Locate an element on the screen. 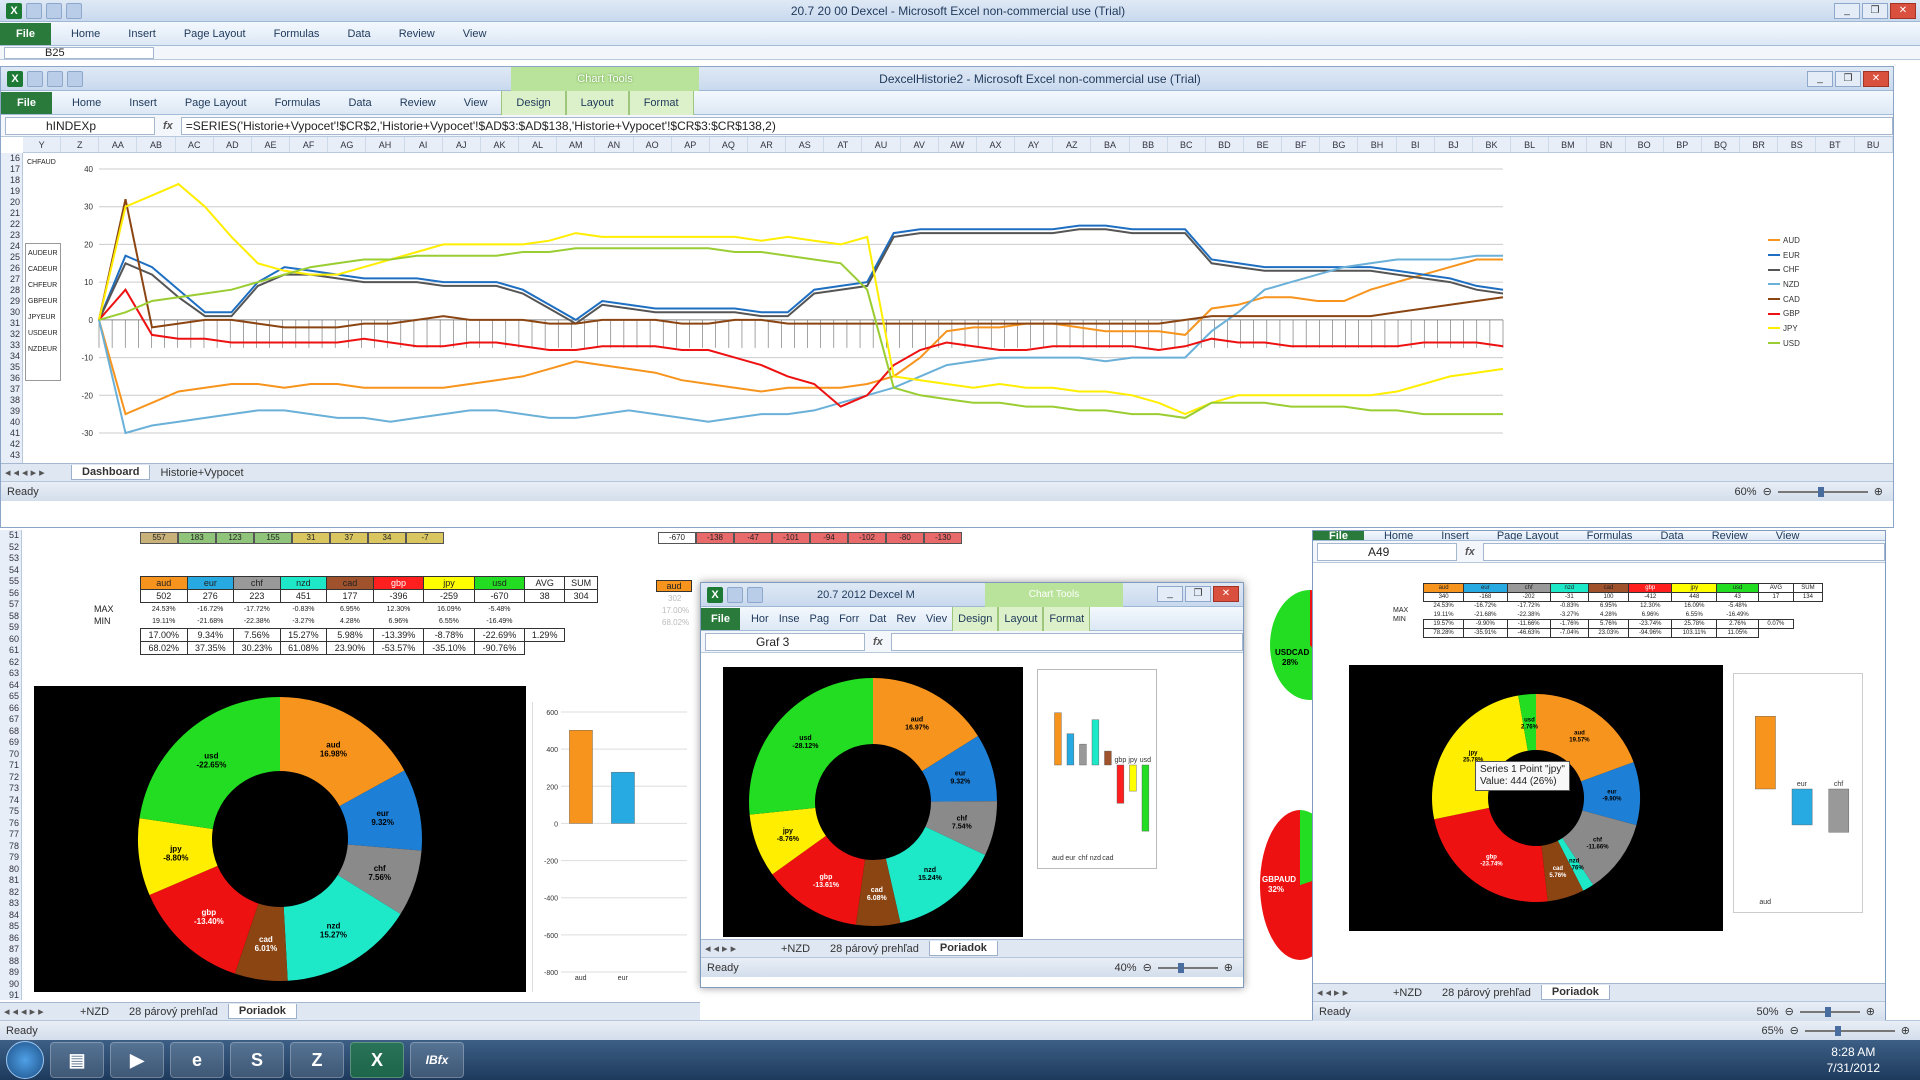 Image resolution: width=1920 pixels, height=1080 pixels. ribbon-tab-page-layout: Page Layout is located at coordinates (216, 103).